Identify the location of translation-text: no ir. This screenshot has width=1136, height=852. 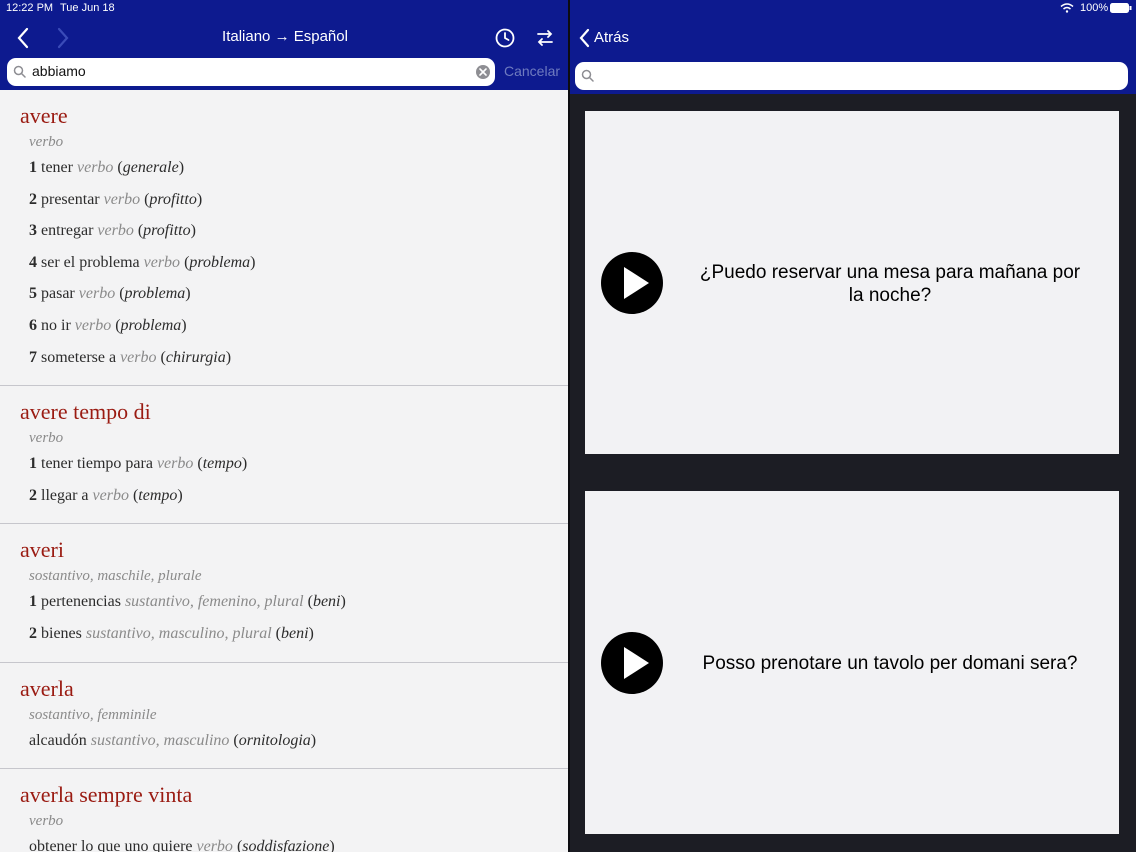
(56, 325).